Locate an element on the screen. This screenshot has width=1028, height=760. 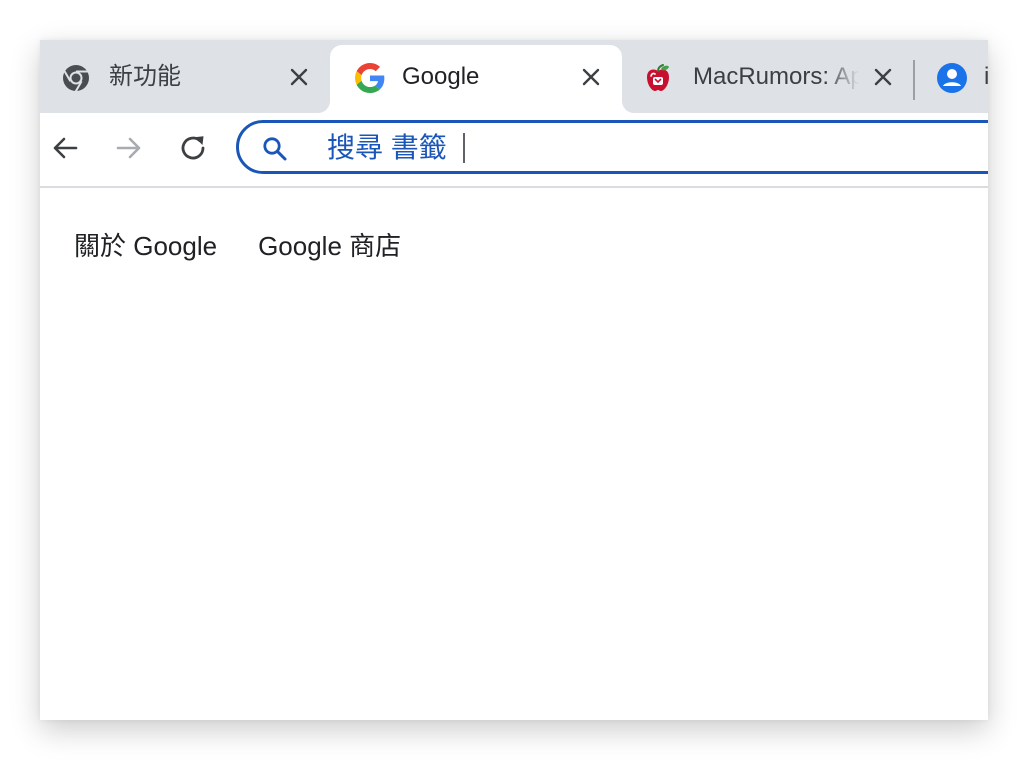
tab-title: Google is located at coordinates (441, 76).